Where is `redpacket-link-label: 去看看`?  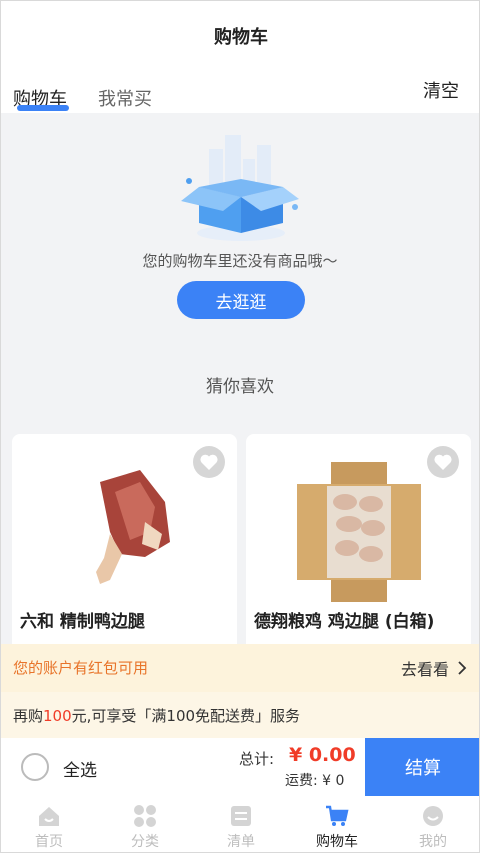
redpacket-link-label: 去看看 is located at coordinates (424, 669).